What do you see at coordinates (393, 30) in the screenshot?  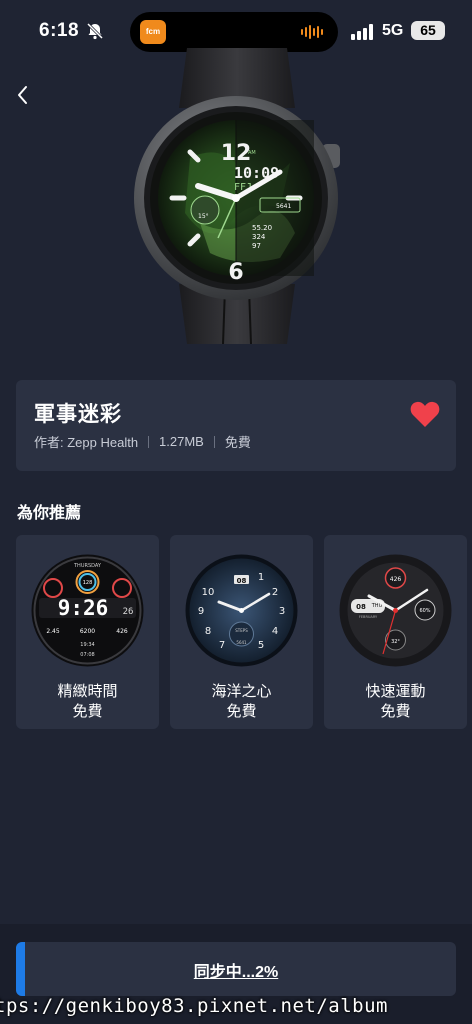 I see `network-type: 5G` at bounding box center [393, 30].